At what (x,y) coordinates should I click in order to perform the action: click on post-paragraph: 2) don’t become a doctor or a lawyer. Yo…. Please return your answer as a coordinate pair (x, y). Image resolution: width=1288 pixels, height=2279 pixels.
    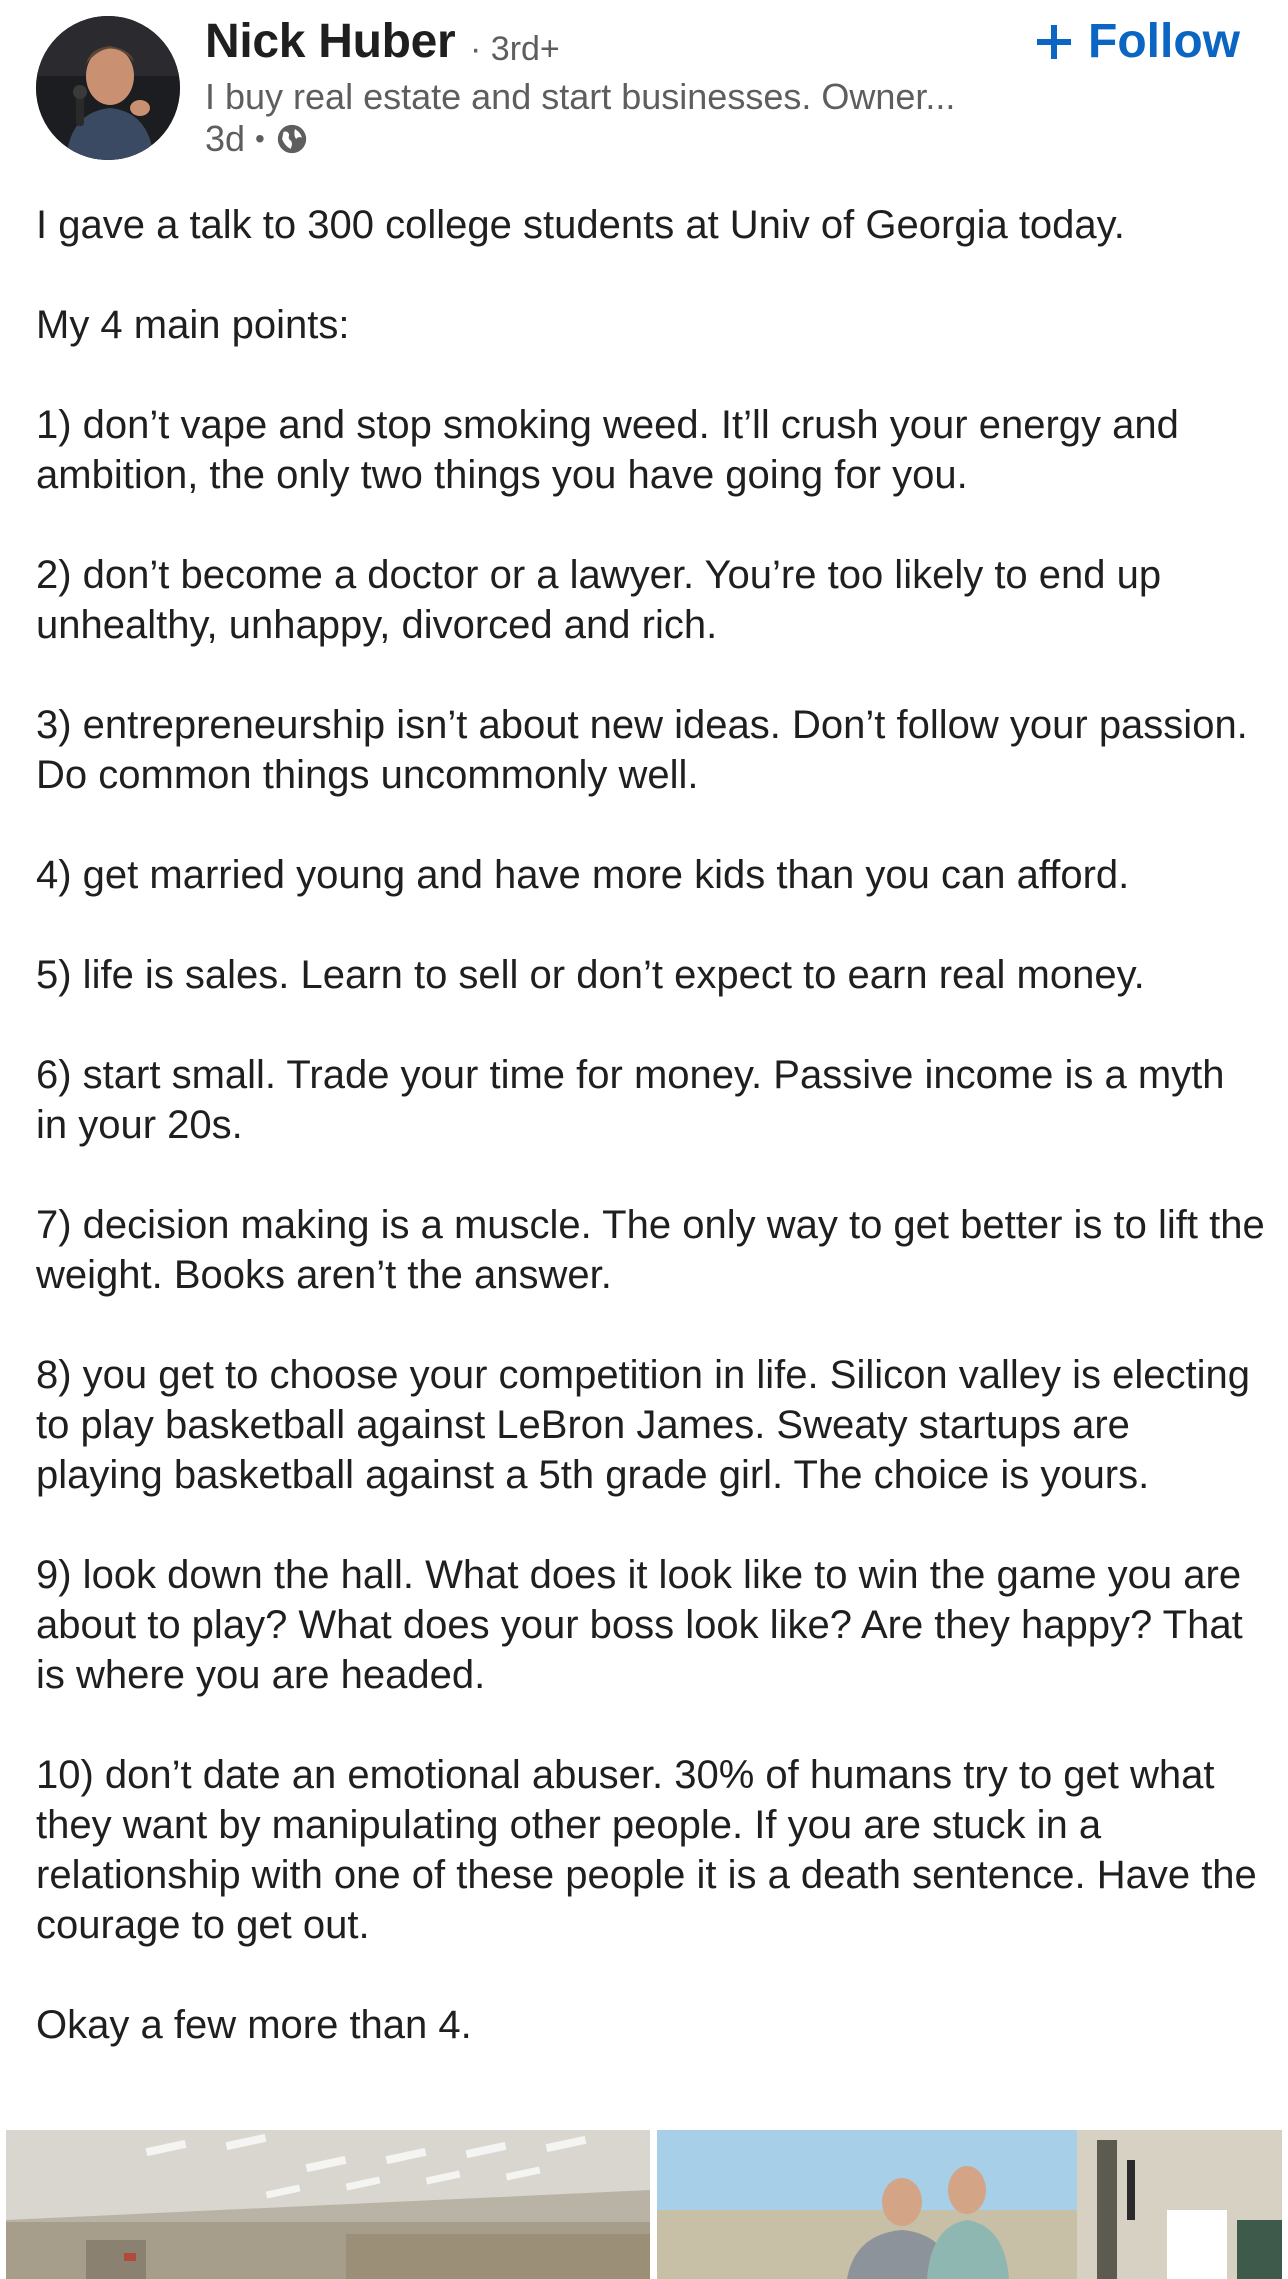
    Looking at the image, I should click on (599, 600).